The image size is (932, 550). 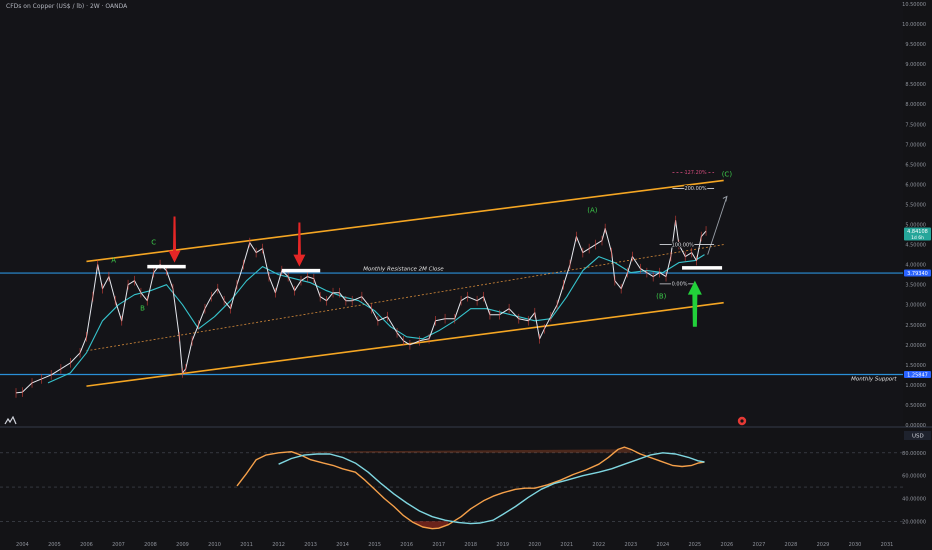 What do you see at coordinates (182, 545) in the screenshot?
I see `time-axis-tick-label: 2009` at bounding box center [182, 545].